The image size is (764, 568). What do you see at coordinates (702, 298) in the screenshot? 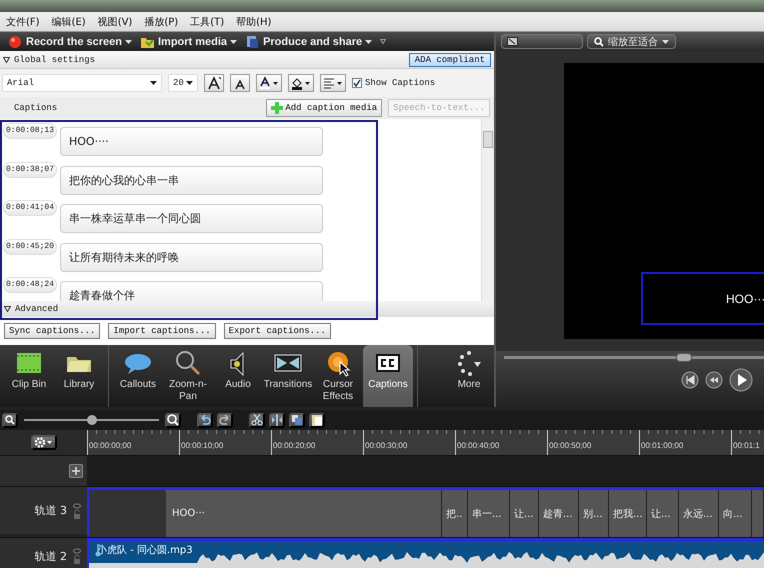
I see `caption-overlay: HOO···` at bounding box center [702, 298].